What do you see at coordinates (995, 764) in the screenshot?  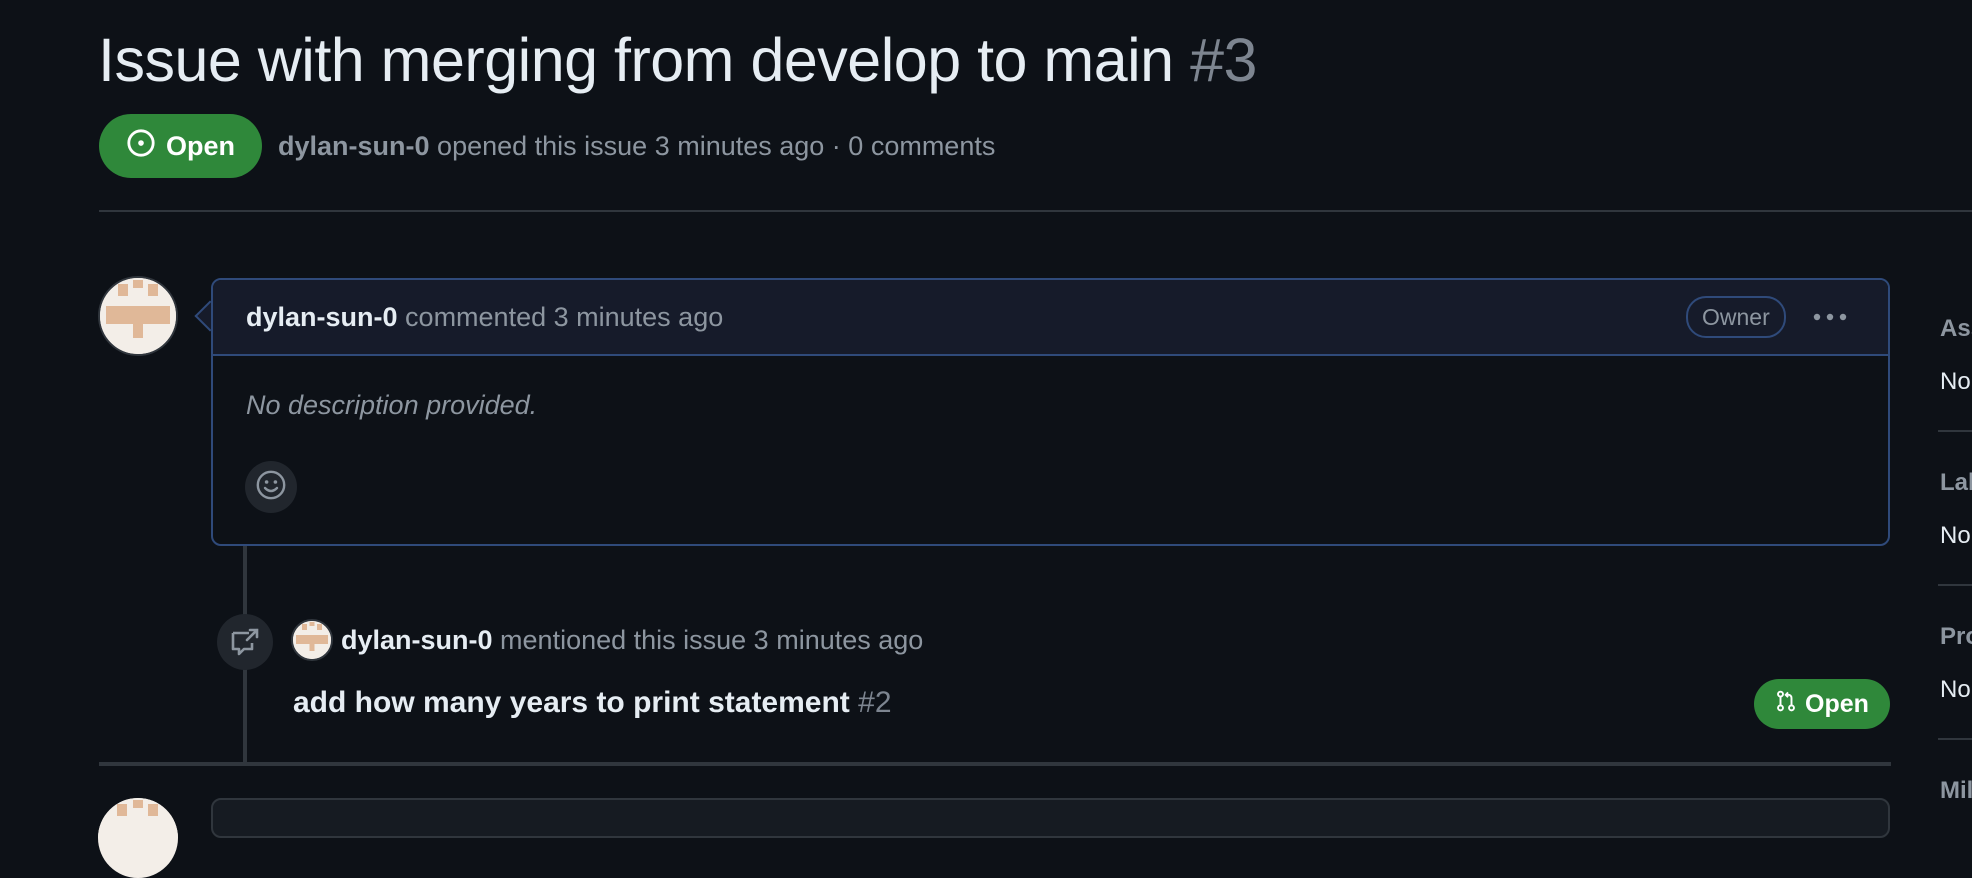 I see `timeline-divider` at bounding box center [995, 764].